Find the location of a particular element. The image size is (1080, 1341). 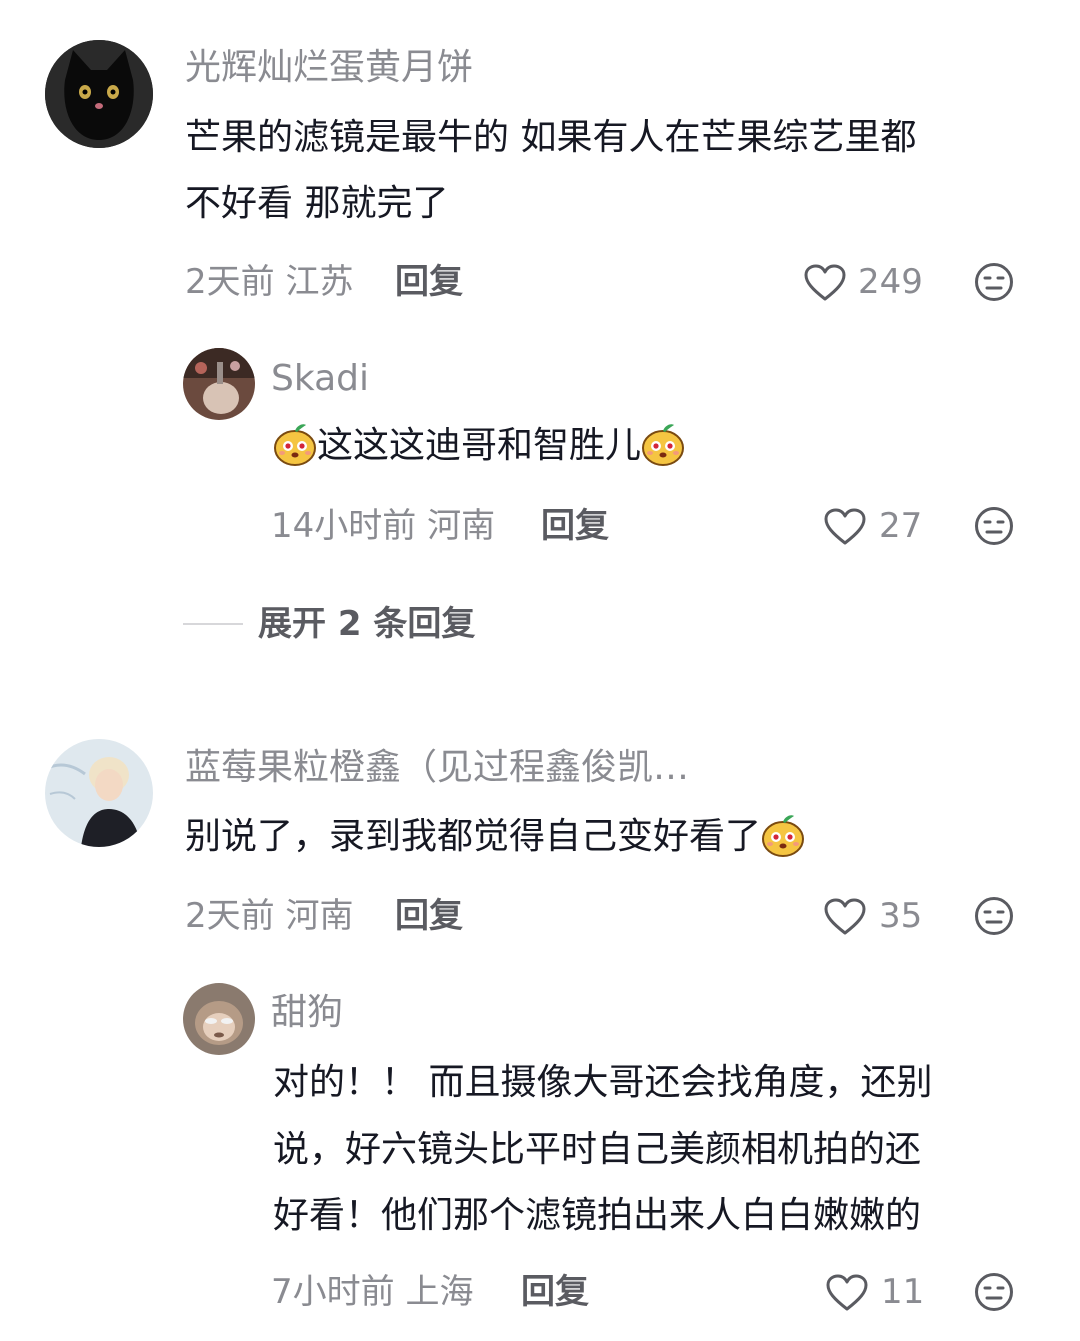

username: Skadi is located at coordinates (320, 379).